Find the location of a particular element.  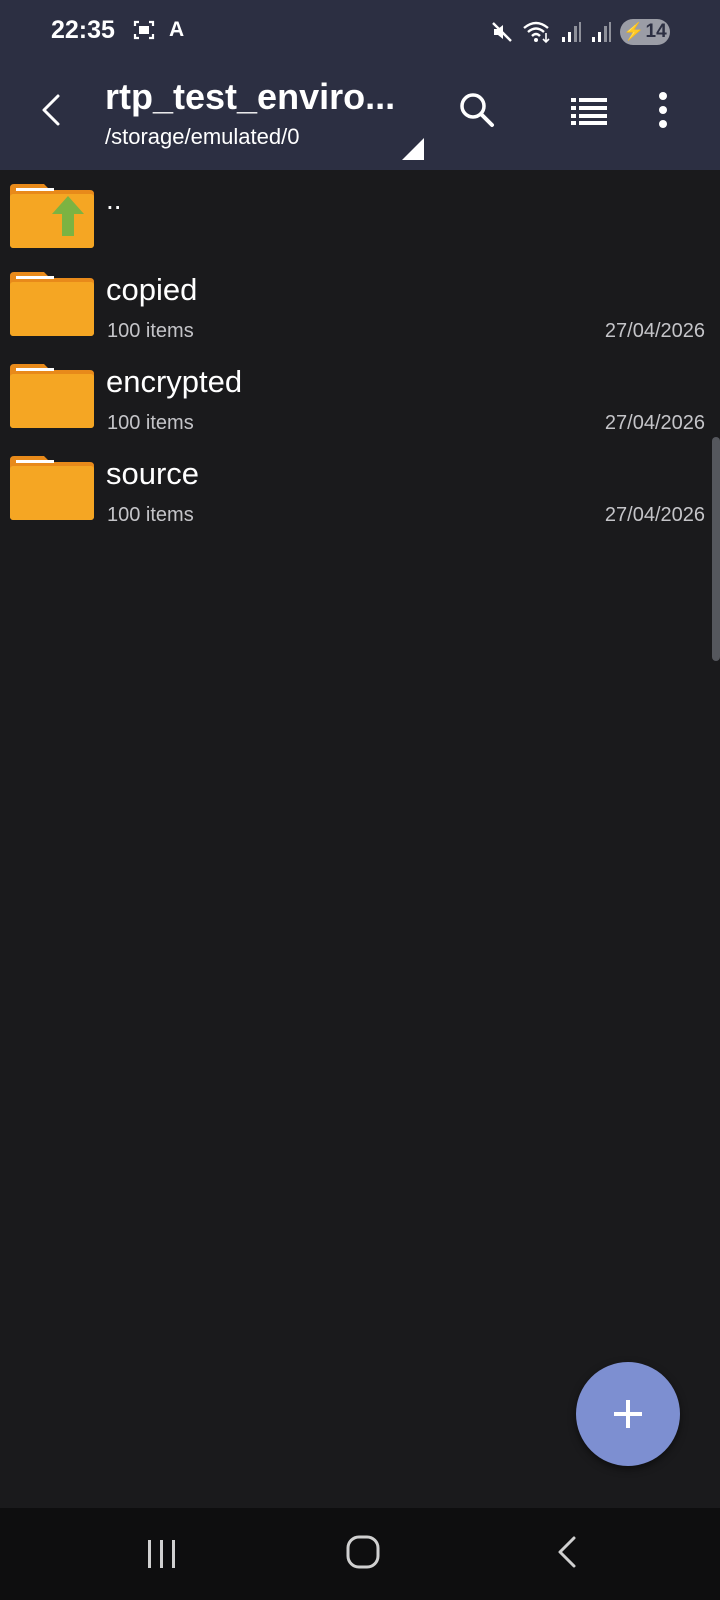

parent-directory-row: .. is located at coordinates (360, 214).